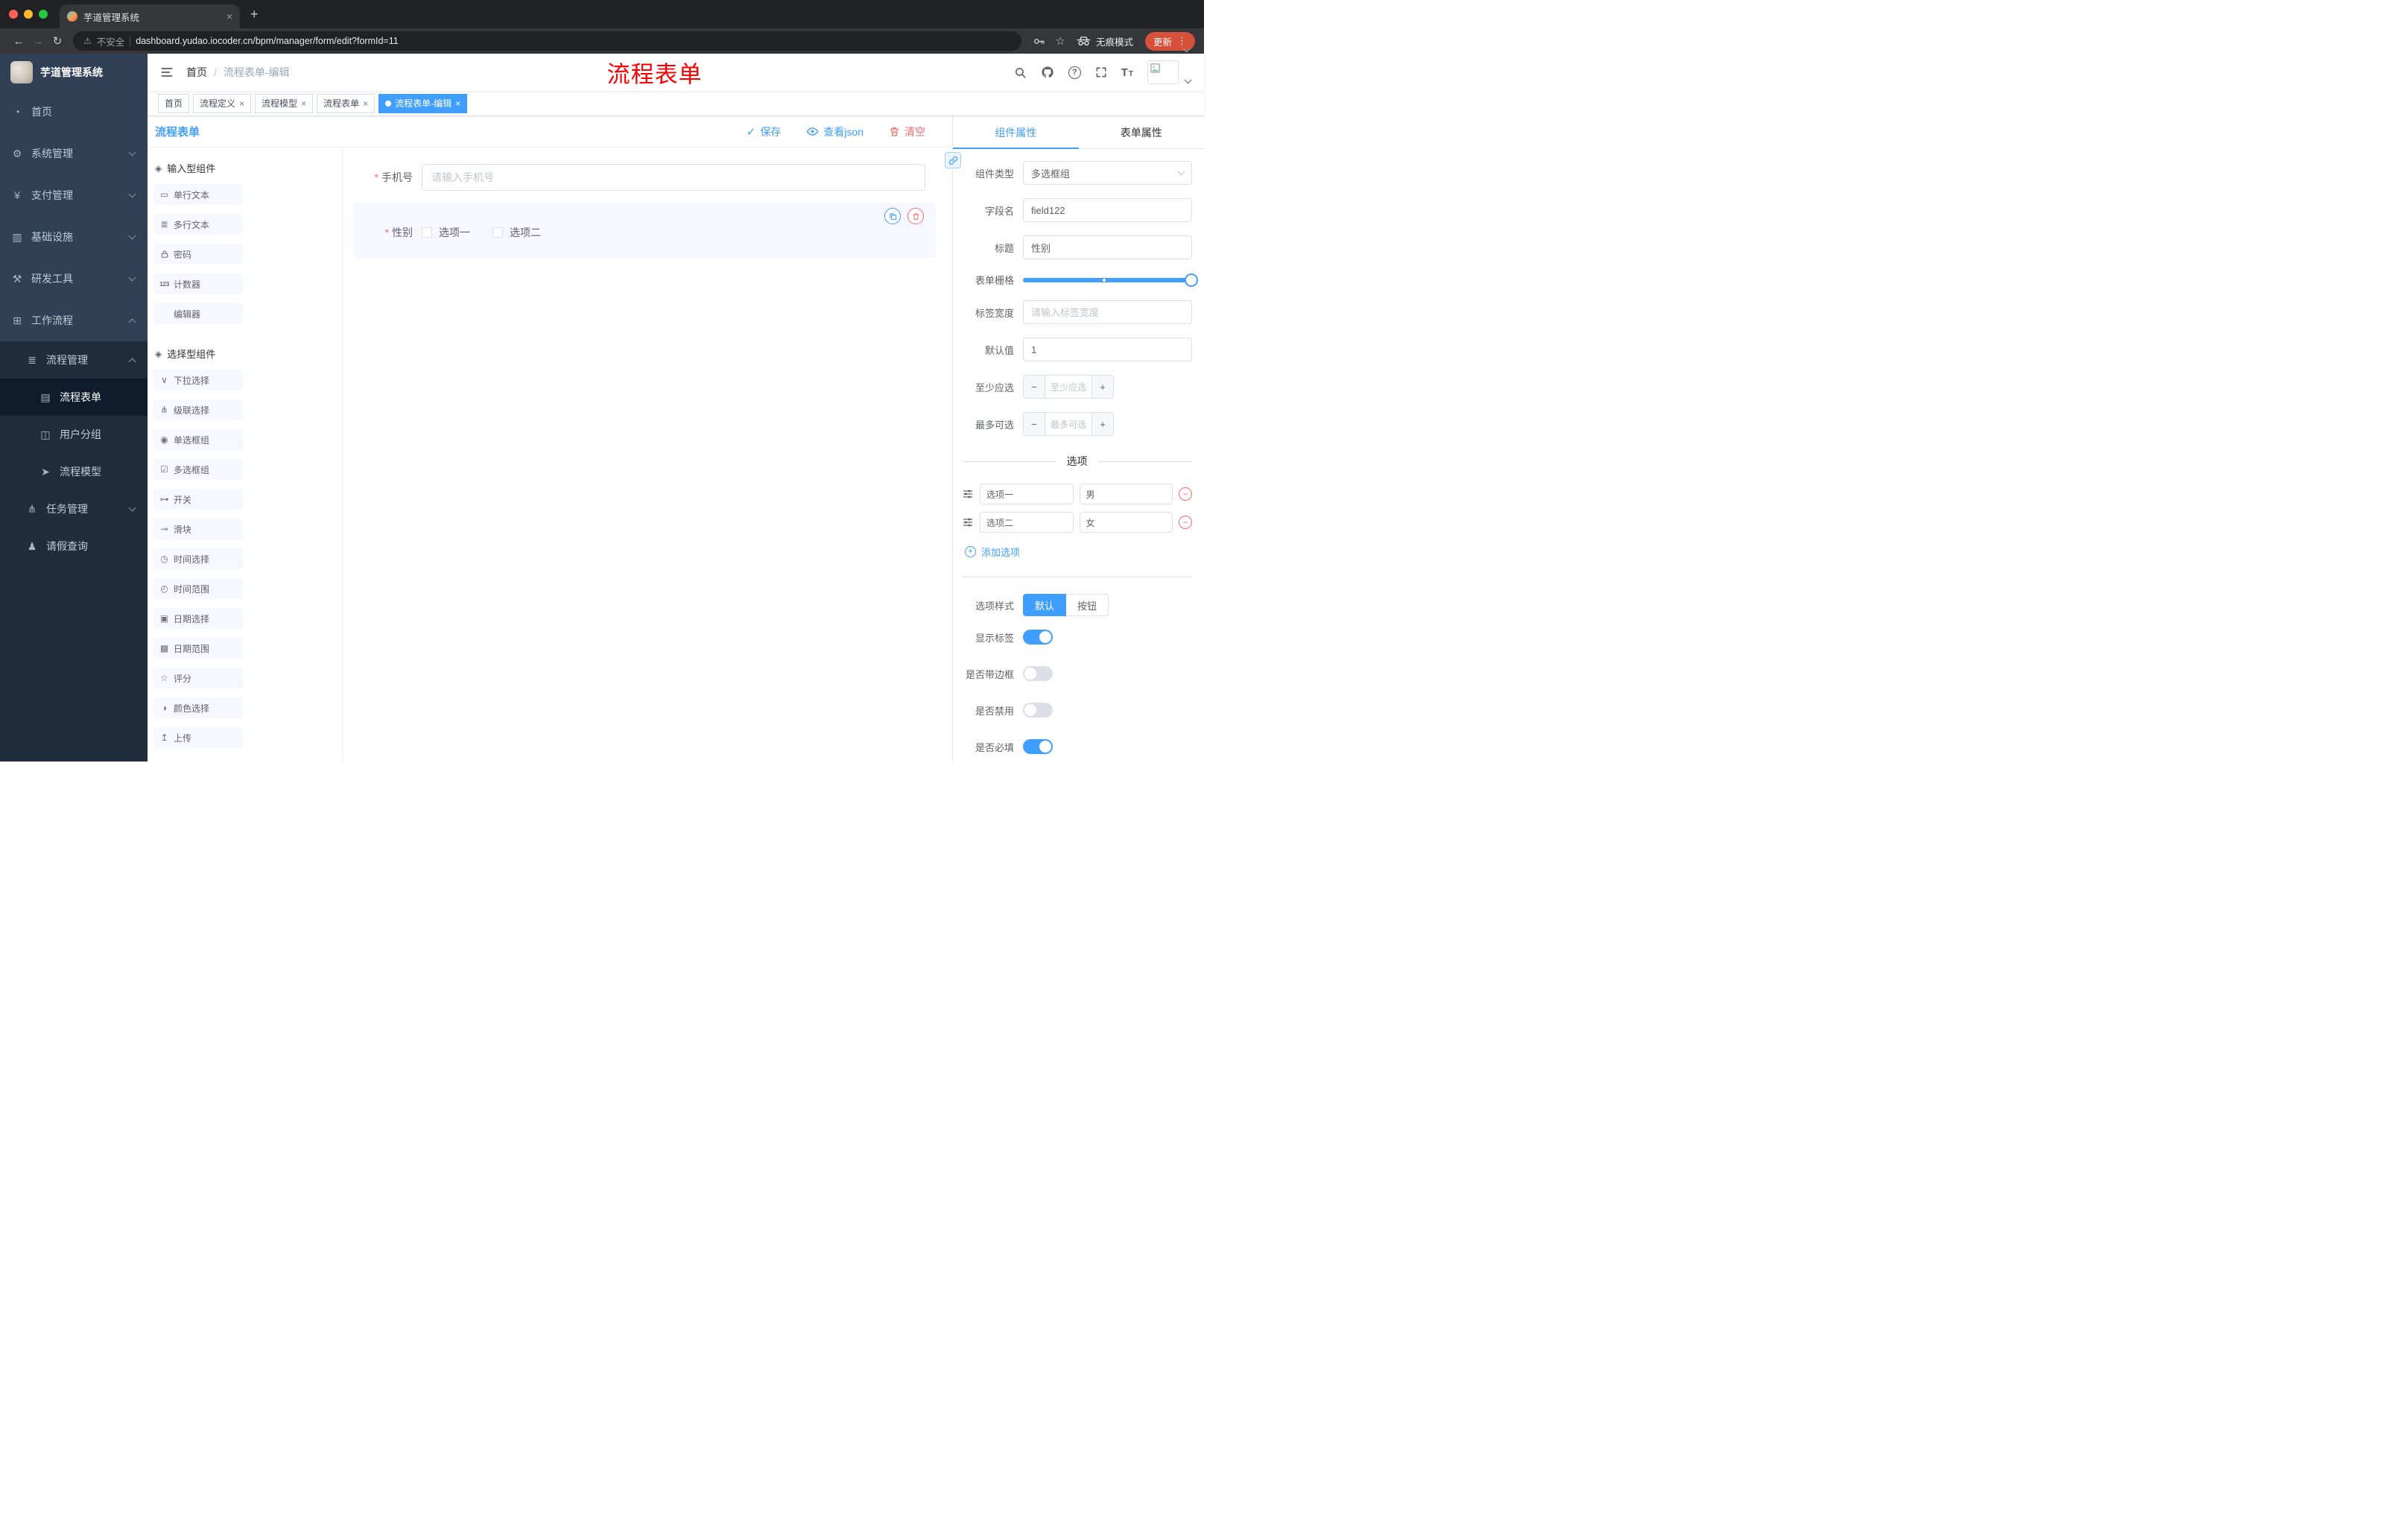 The image size is (2408, 1523). I want to click on tab-component-props: 组件属性, so click(1016, 133).